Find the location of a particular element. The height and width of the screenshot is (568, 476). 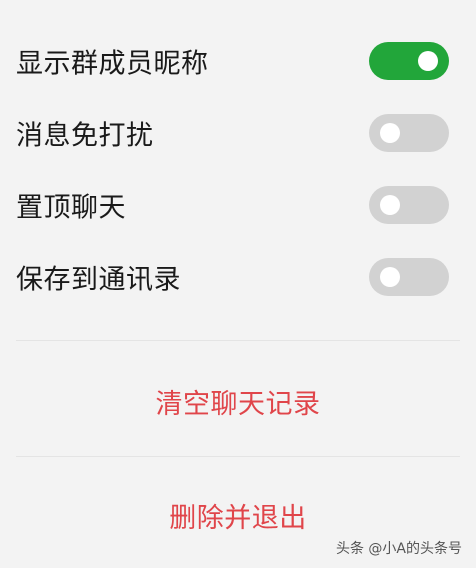

setting-row-do-not-disturb: 消息免打扰 is located at coordinates (238, 133).